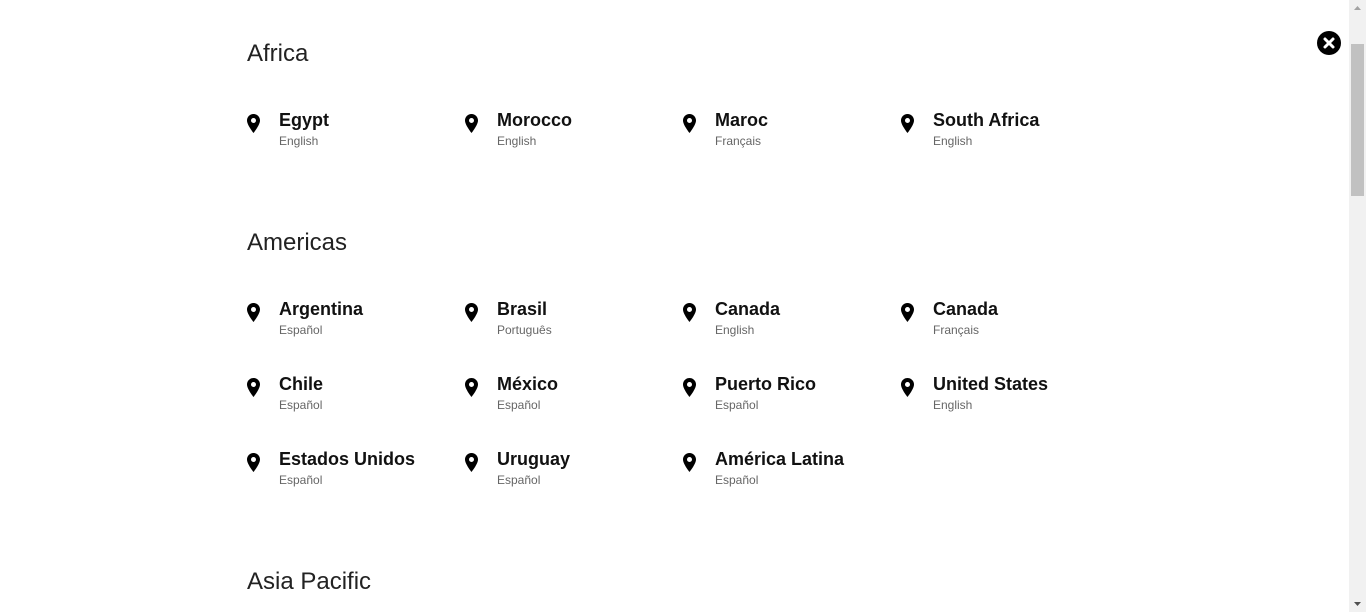 The height and width of the screenshot is (612, 1366). Describe the element at coordinates (570, 399) in the screenshot. I see `country-link-mexico: México Español` at that location.